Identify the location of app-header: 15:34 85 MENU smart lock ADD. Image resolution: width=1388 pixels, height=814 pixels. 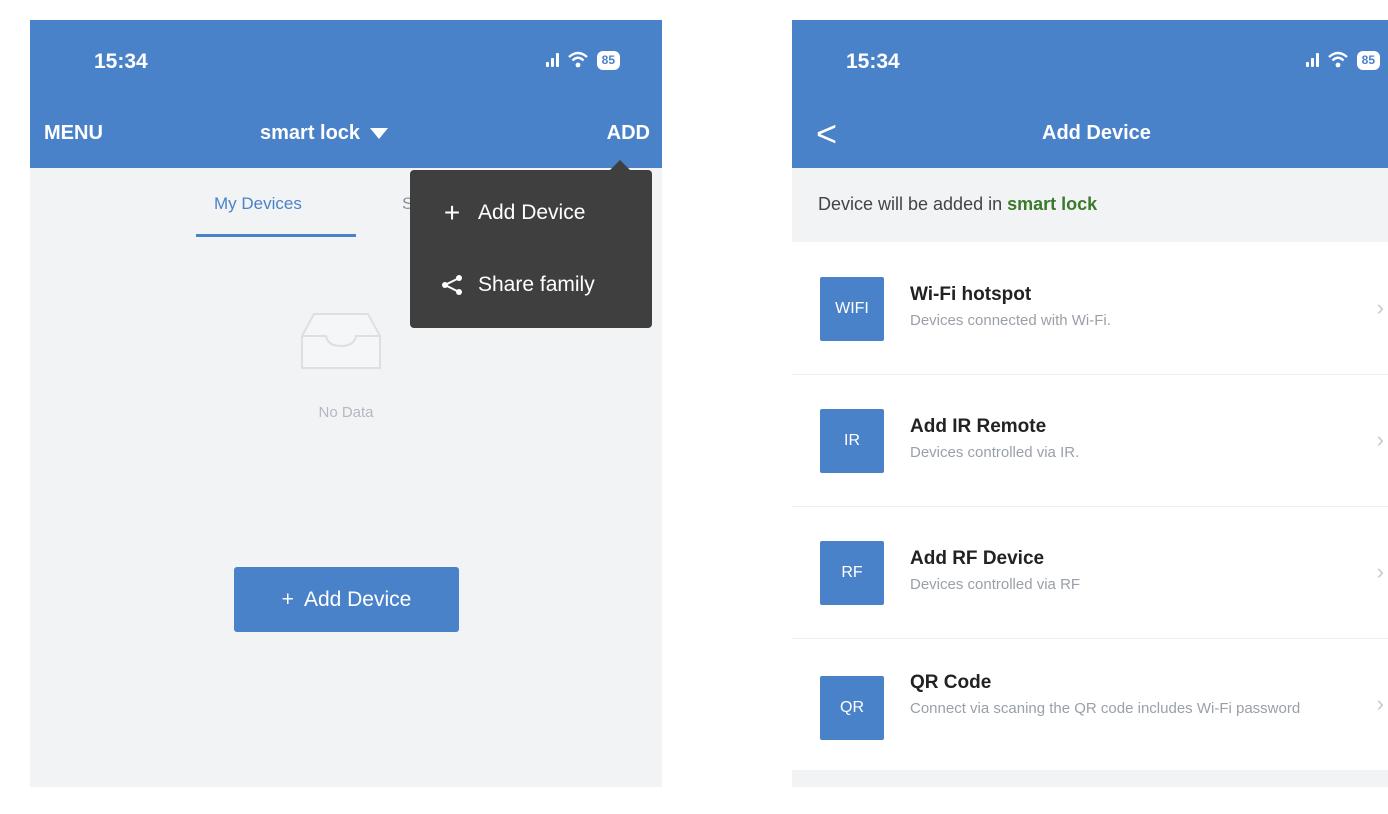
(346, 94).